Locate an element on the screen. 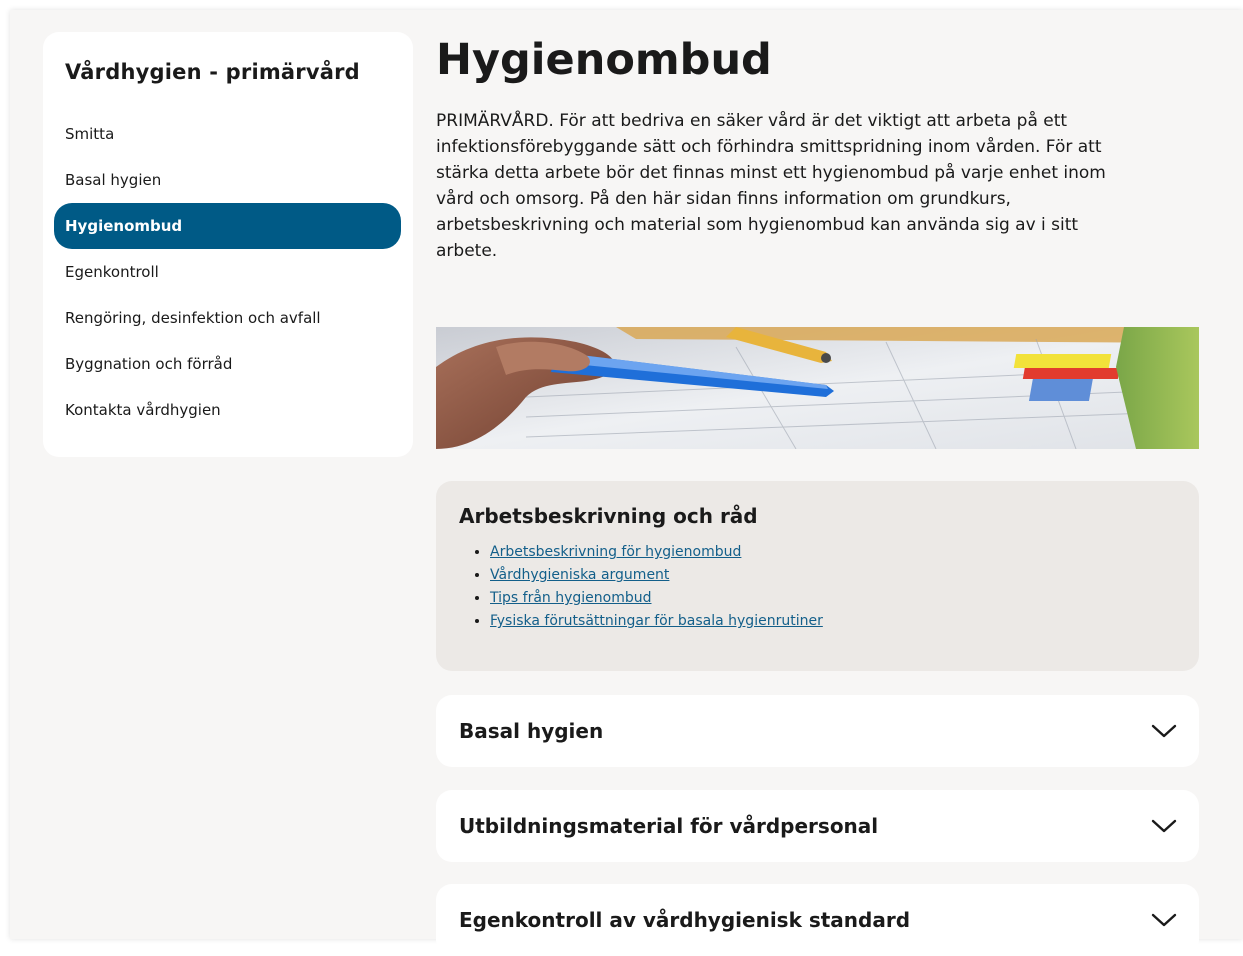  link-arbetsbeskrivning: Arbetsbeskrivning för hygienombud is located at coordinates (615, 552).